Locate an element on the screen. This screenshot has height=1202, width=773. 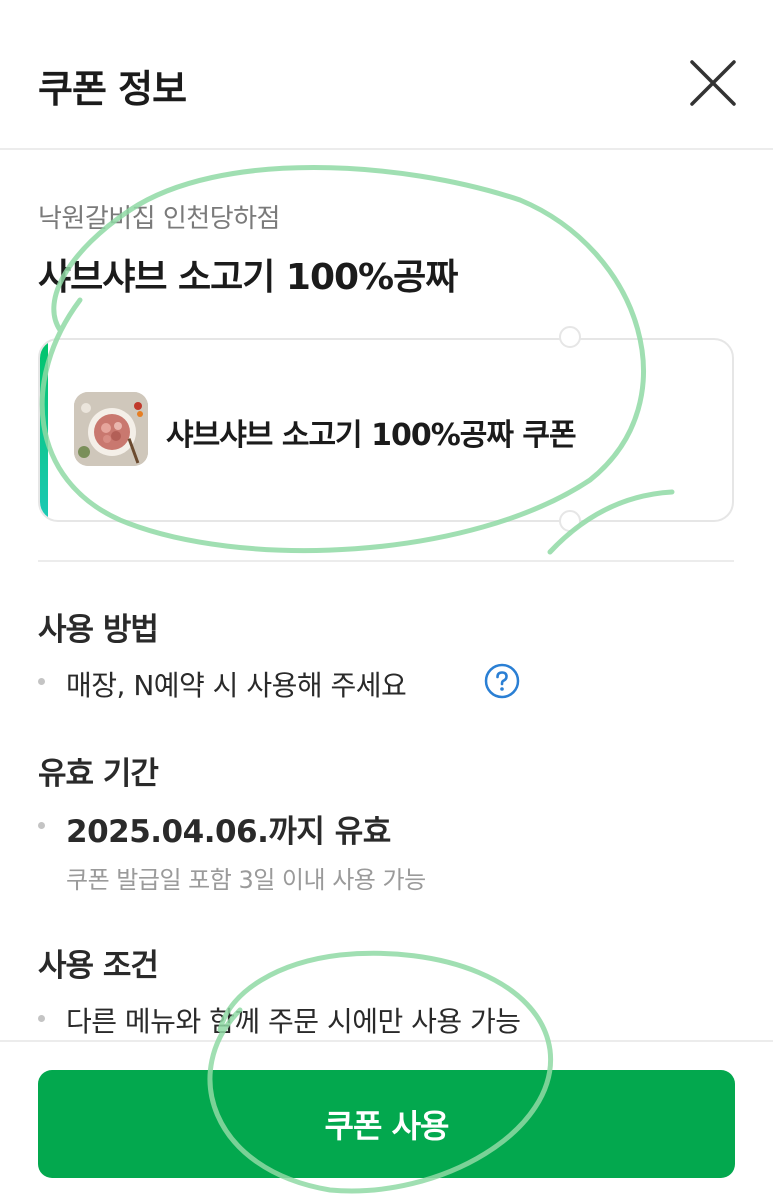
close-button is located at coordinates (713, 83).